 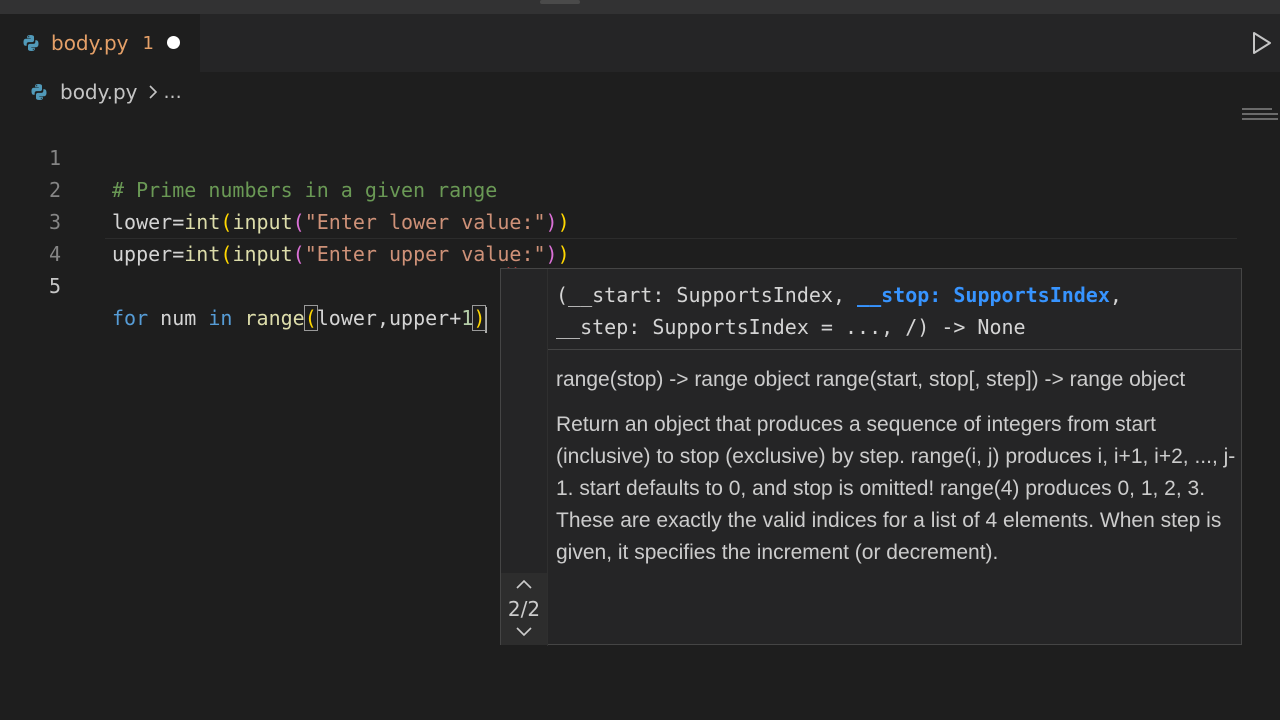 What do you see at coordinates (178, 318) in the screenshot?
I see `code-variable: num` at bounding box center [178, 318].